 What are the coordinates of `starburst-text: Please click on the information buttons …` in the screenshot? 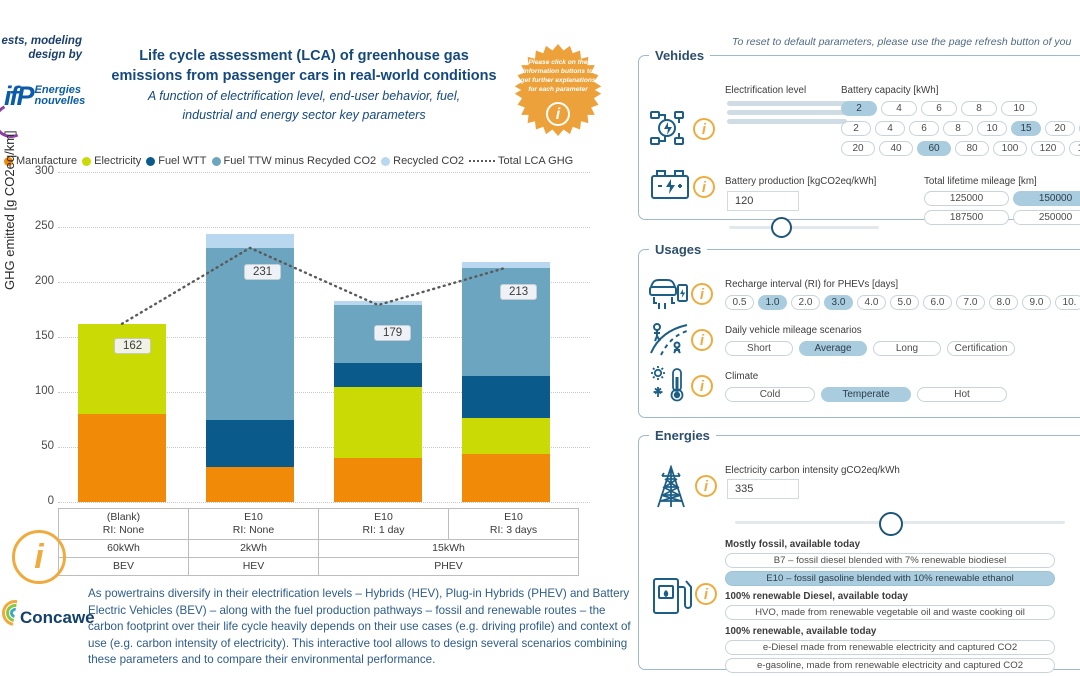 It's located at (558, 76).